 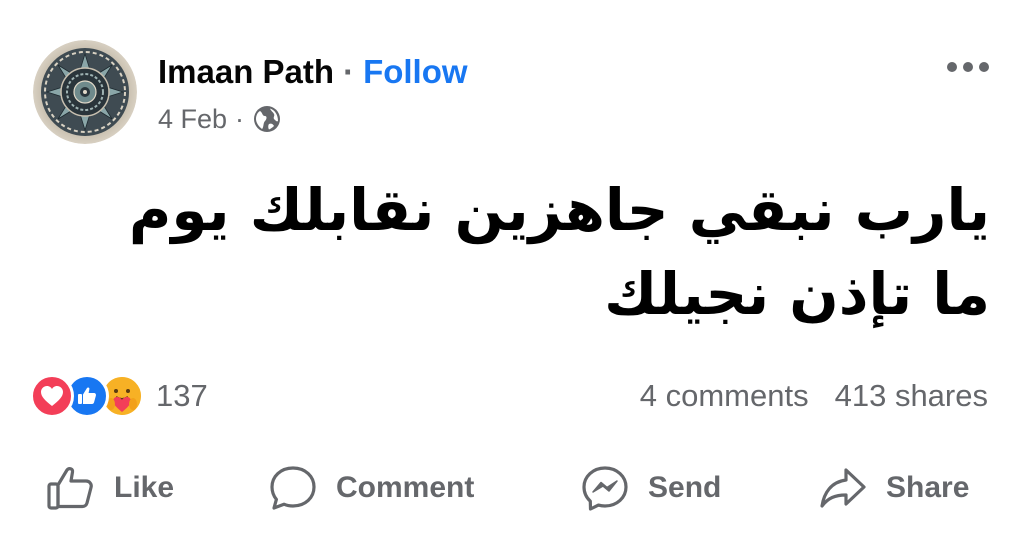 I want to click on send-button: Send, so click(x=650, y=488).